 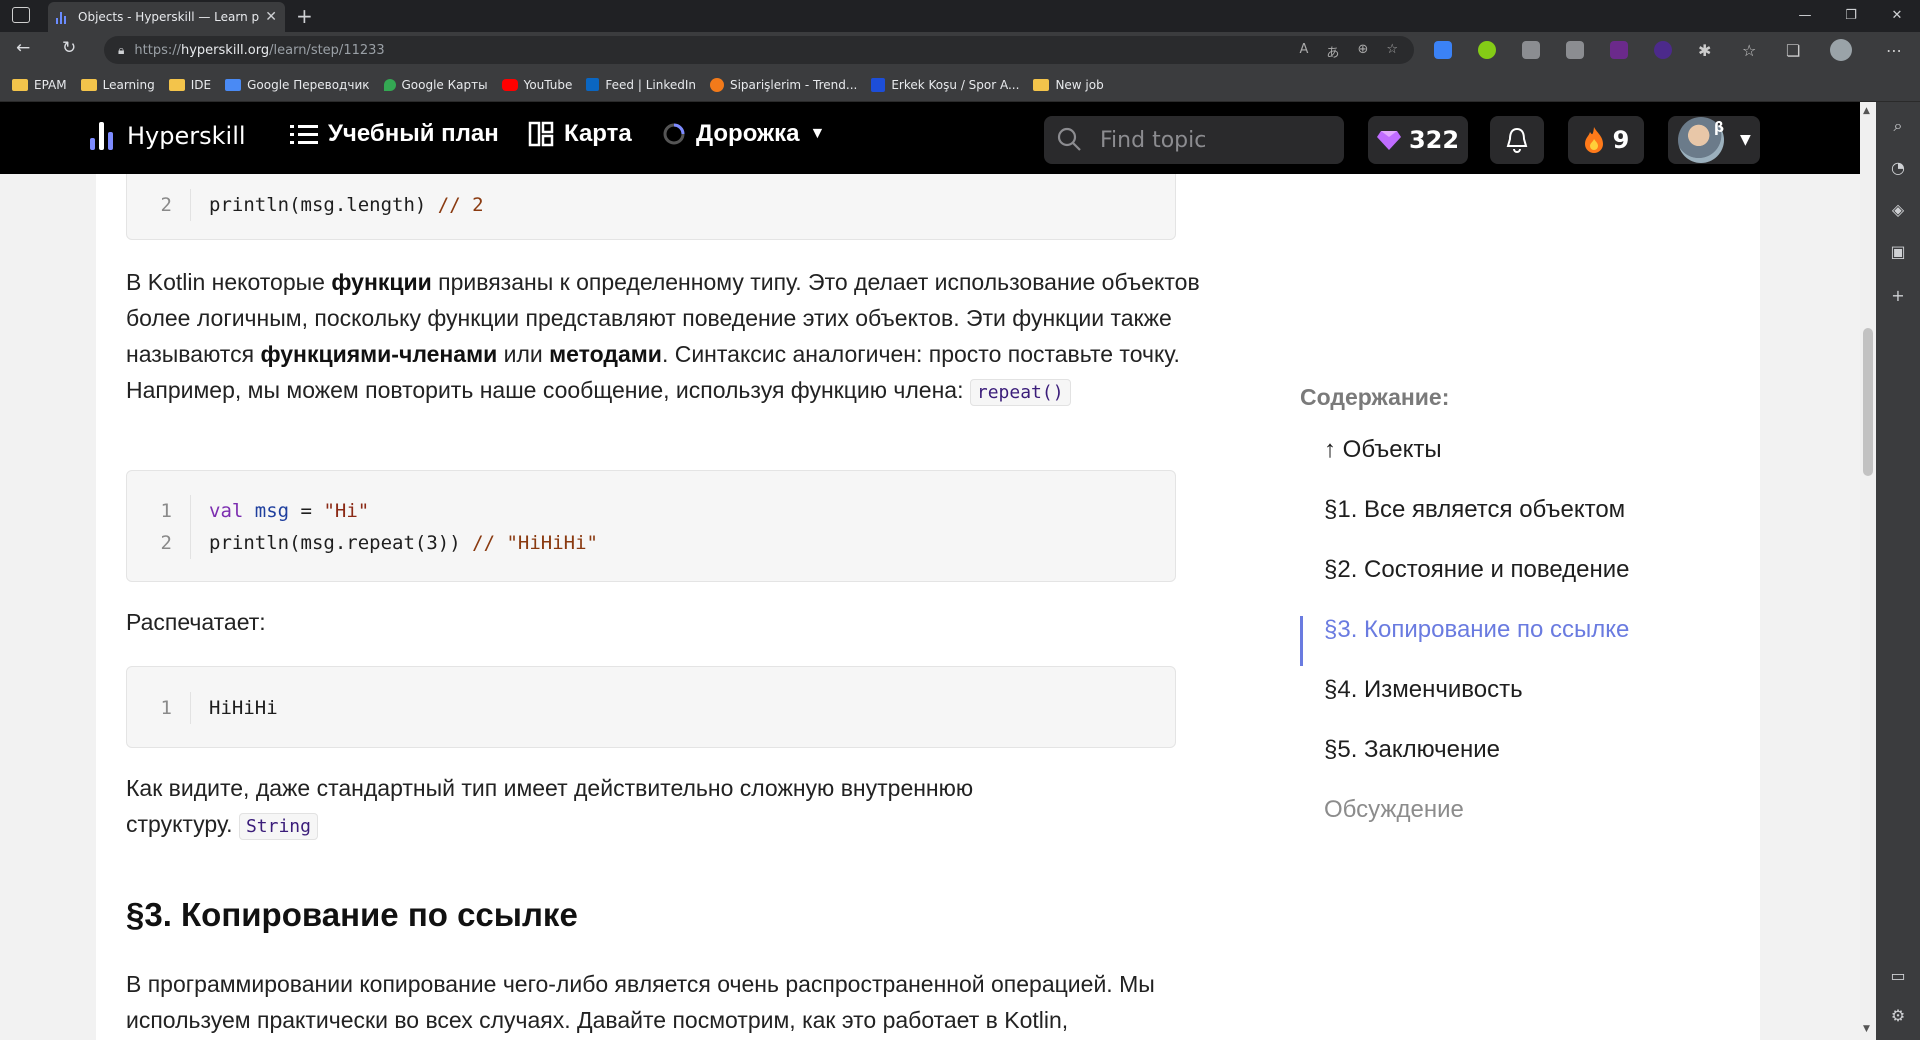 What do you see at coordinates (1443, 50) in the screenshot?
I see `extension-translate-icon` at bounding box center [1443, 50].